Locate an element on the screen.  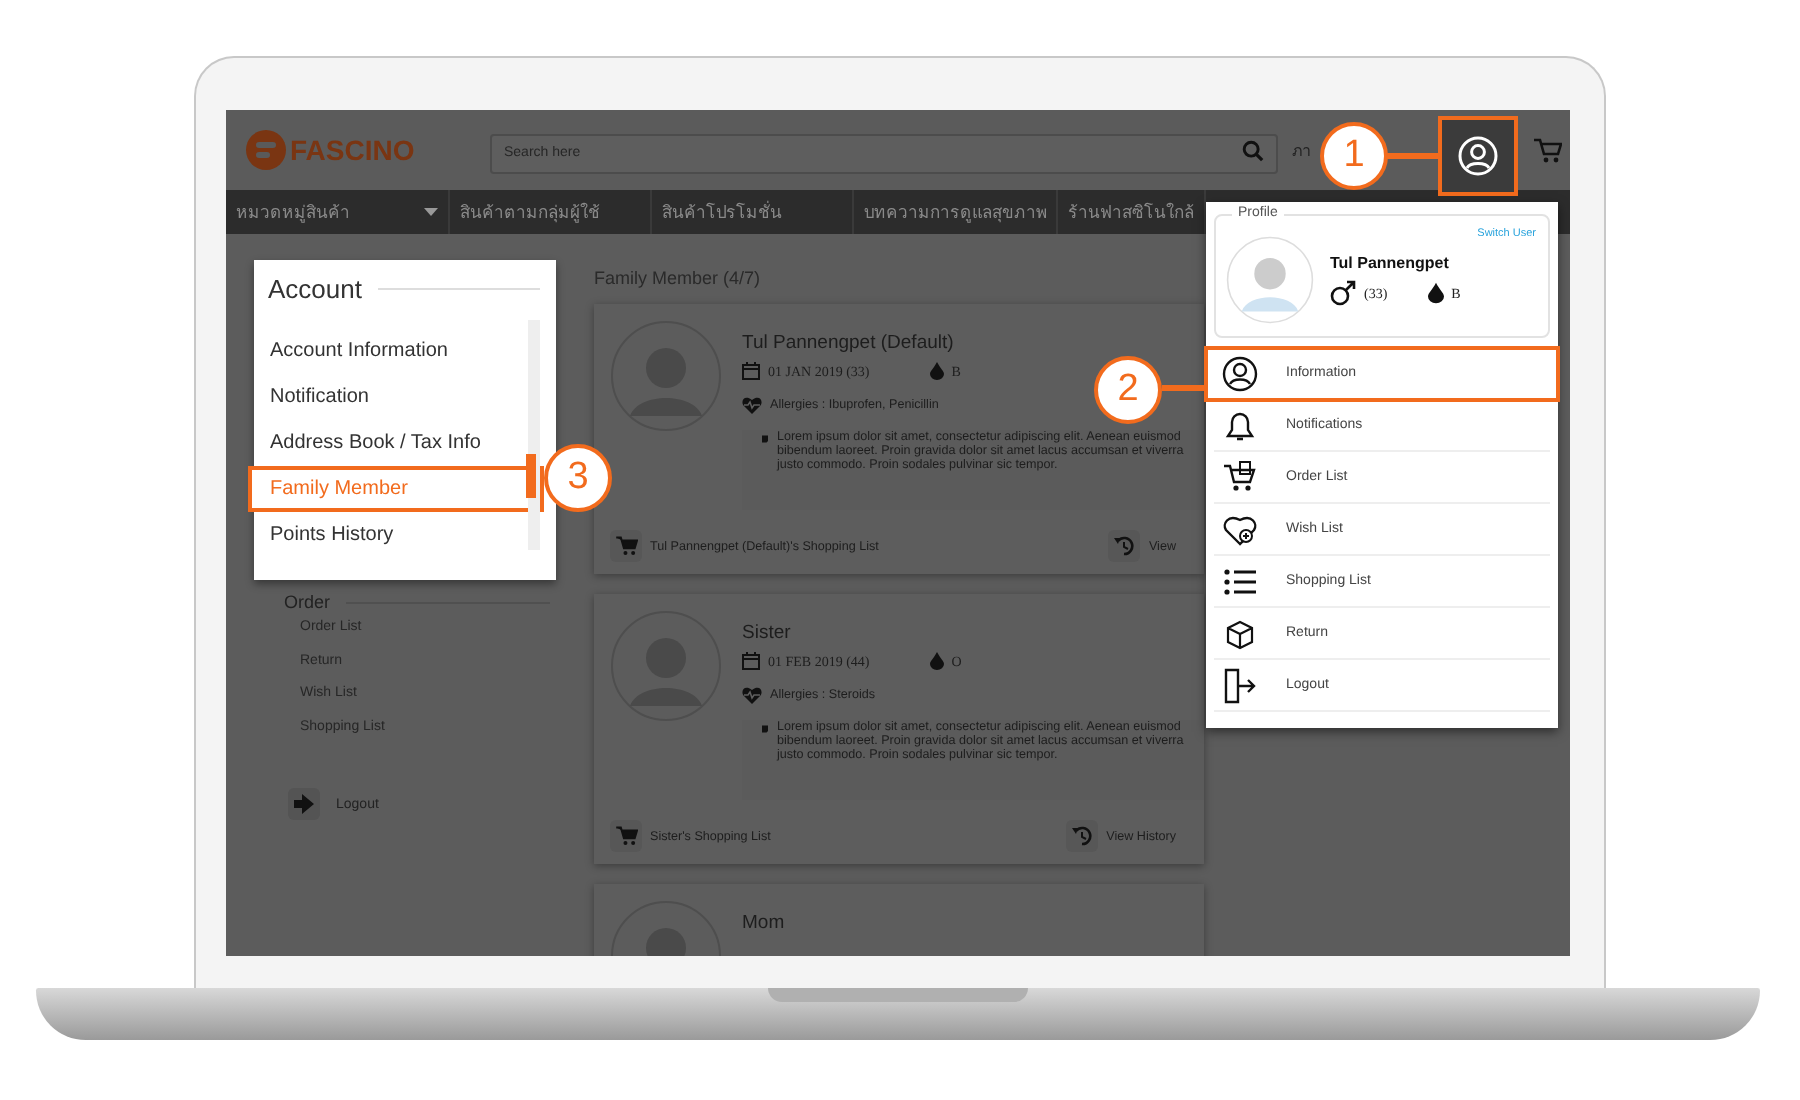
nav-item: สินค้าตามกลุ่มผู้ใช้ is located at coordinates (551, 212).